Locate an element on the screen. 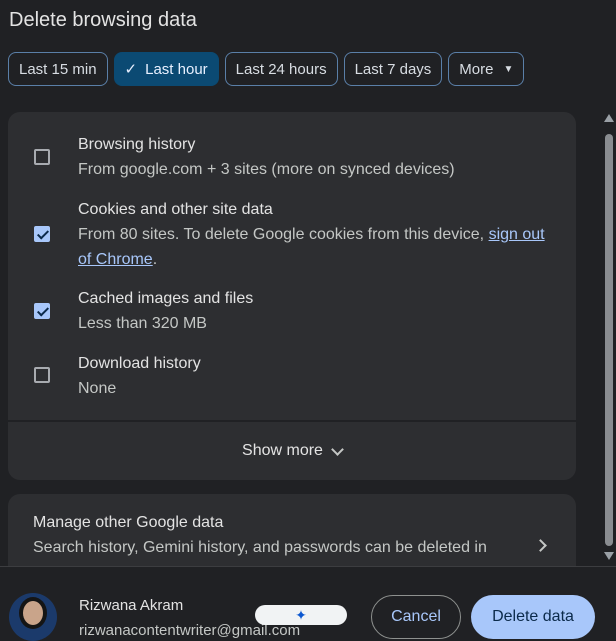 This screenshot has height=641, width=616. sparkle-icon: ✦ is located at coordinates (301, 614).